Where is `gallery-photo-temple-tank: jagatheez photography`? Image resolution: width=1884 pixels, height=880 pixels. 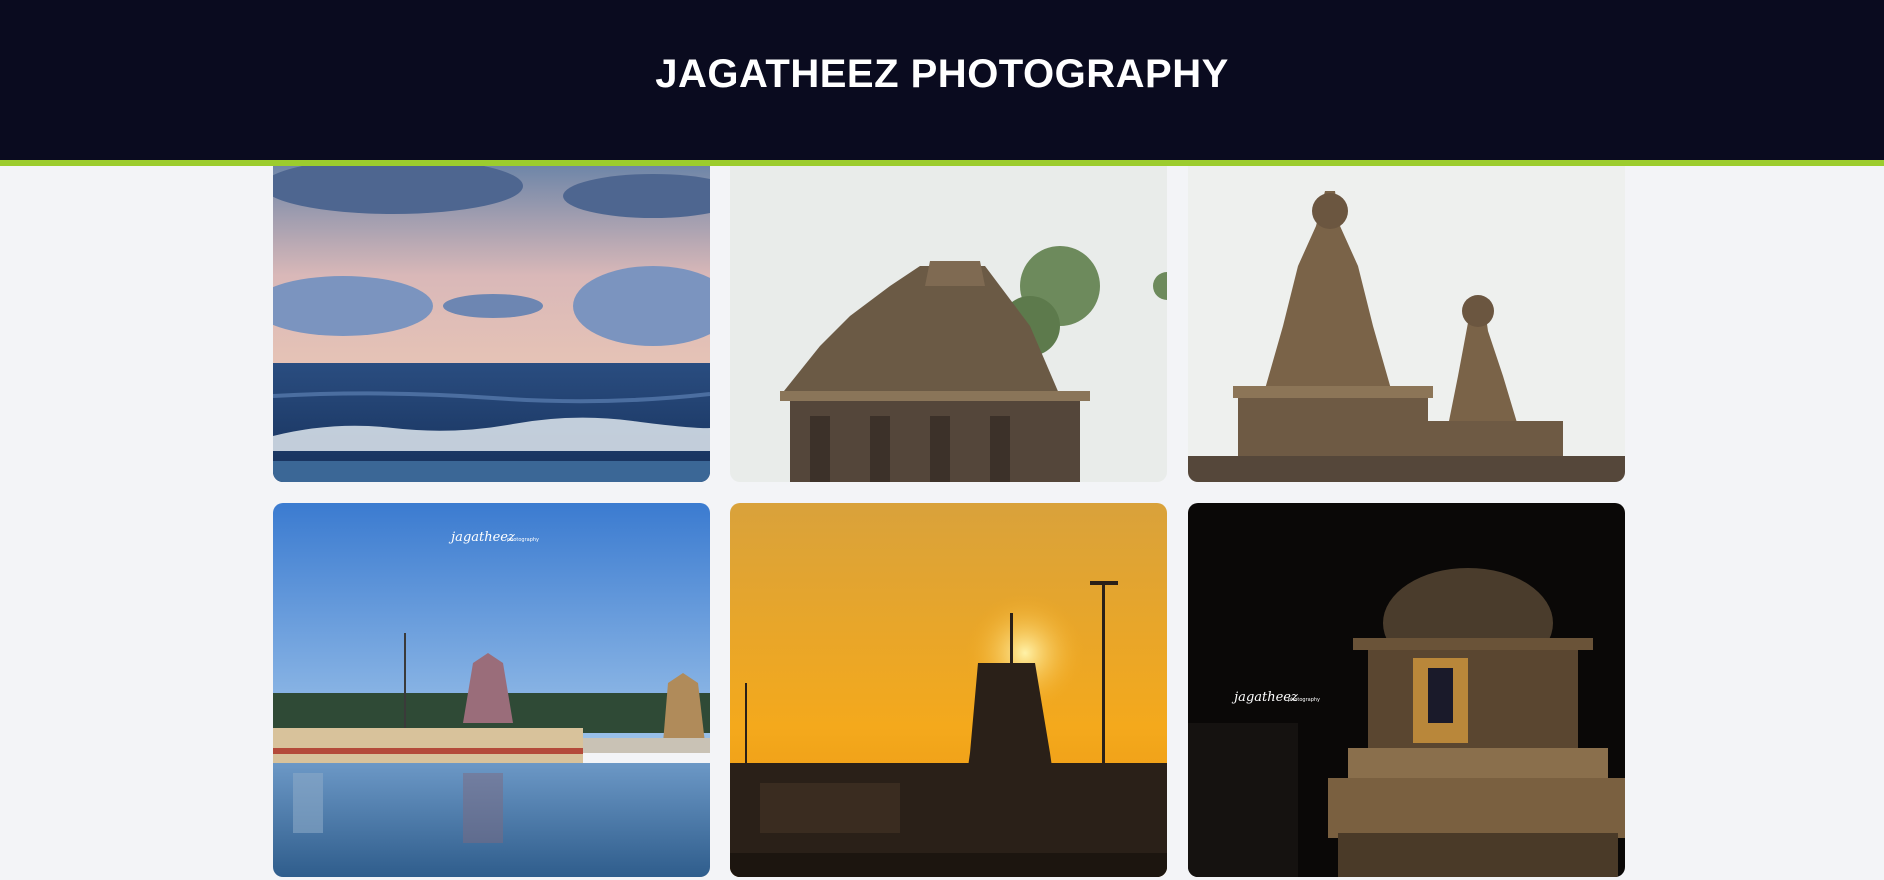 gallery-photo-temple-tank: jagatheez photography is located at coordinates (491, 690).